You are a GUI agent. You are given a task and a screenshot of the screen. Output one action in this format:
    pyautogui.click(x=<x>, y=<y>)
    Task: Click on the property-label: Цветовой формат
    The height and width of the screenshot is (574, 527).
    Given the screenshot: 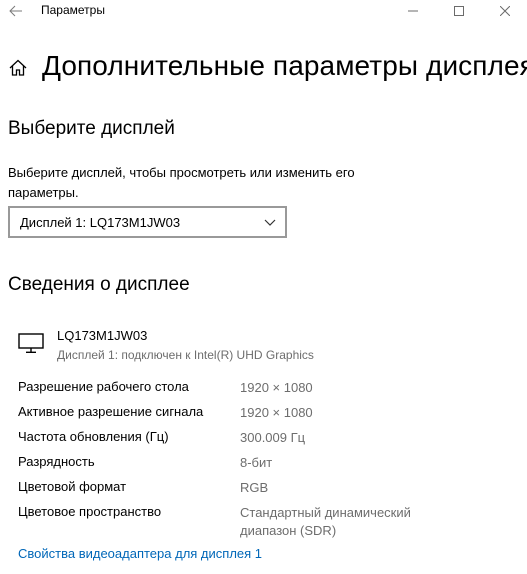 What is the action you would take?
    pyautogui.click(x=72, y=486)
    